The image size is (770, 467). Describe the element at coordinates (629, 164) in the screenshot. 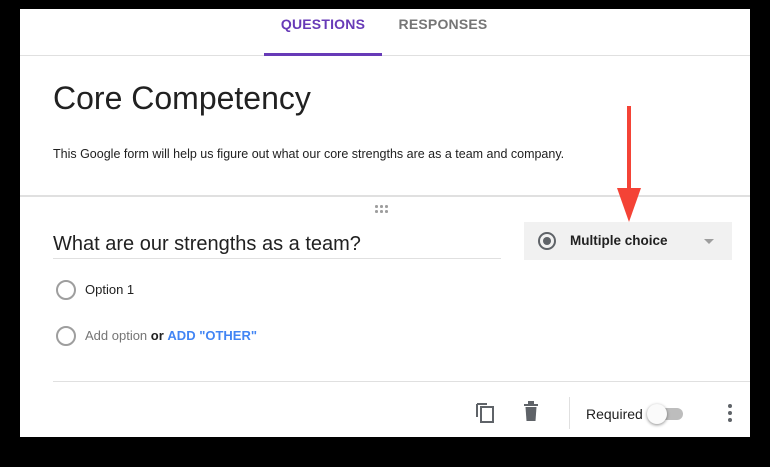

I see `annotation-arrow-icon` at that location.